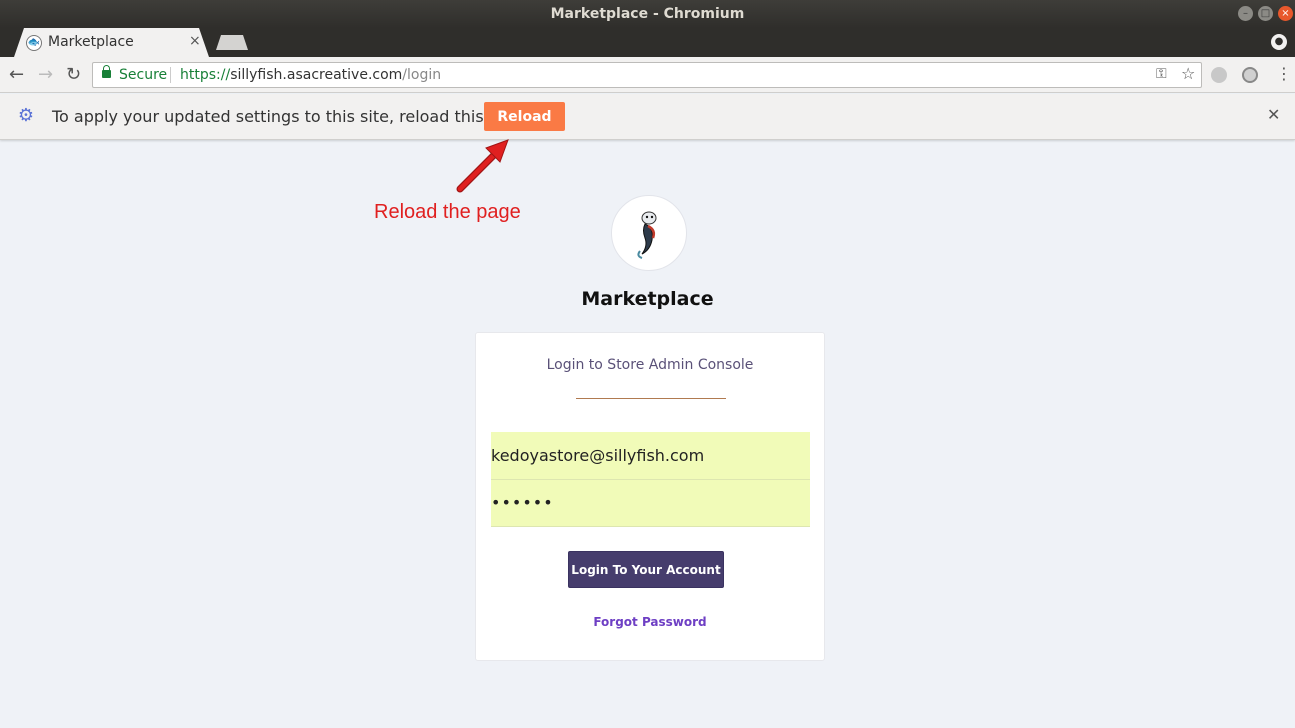  Describe the element at coordinates (73, 74) in the screenshot. I see `reload-icon: ↻` at that location.